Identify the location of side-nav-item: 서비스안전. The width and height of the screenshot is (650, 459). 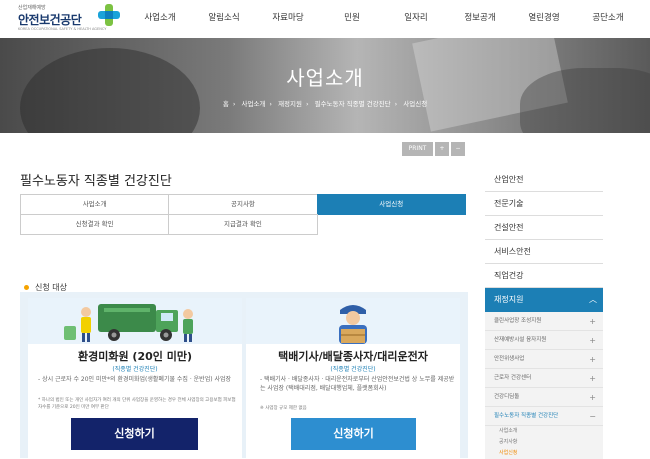
(544, 252).